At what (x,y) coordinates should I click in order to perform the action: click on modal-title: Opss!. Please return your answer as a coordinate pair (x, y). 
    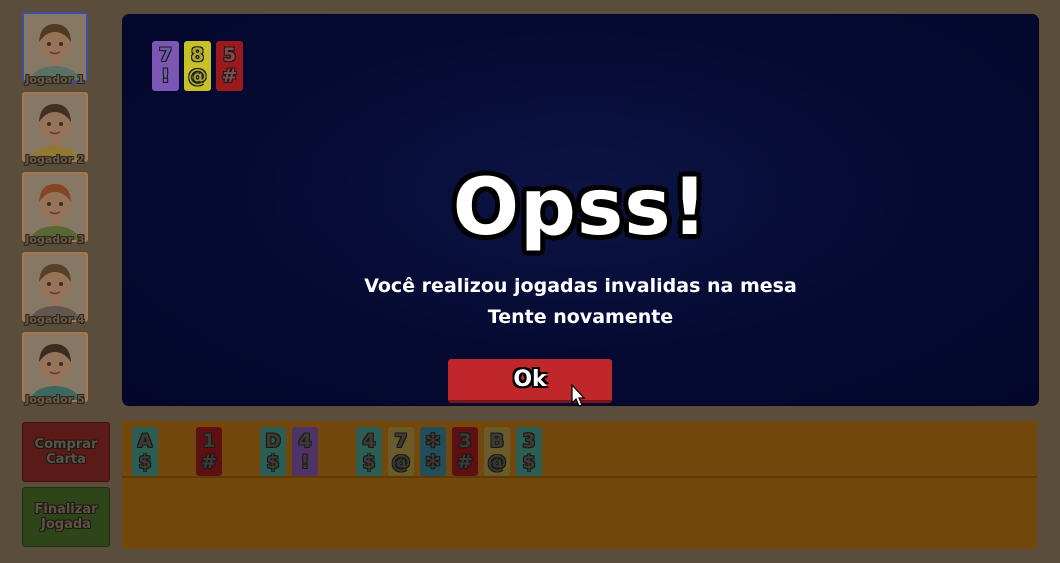
    Looking at the image, I should click on (580, 208).